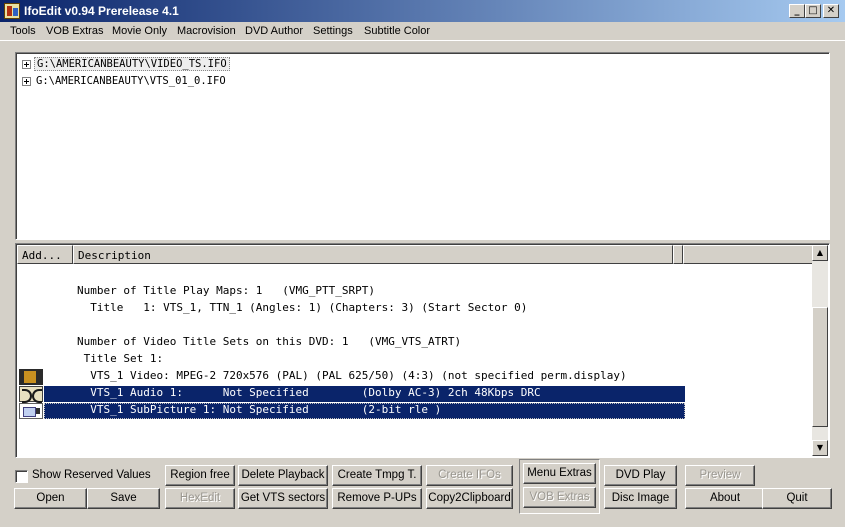  Describe the element at coordinates (283, 498) in the screenshot. I see `get-vts-sectors-button: Get VTS sectors` at that location.